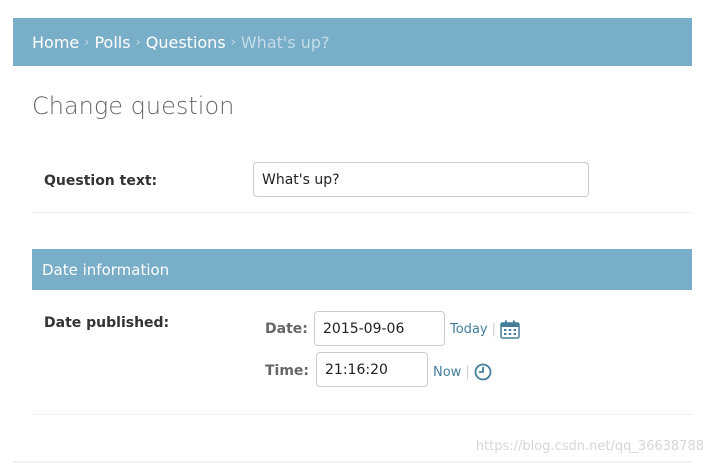 The height and width of the screenshot is (467, 712). What do you see at coordinates (372, 369) in the screenshot?
I see `time-input` at bounding box center [372, 369].